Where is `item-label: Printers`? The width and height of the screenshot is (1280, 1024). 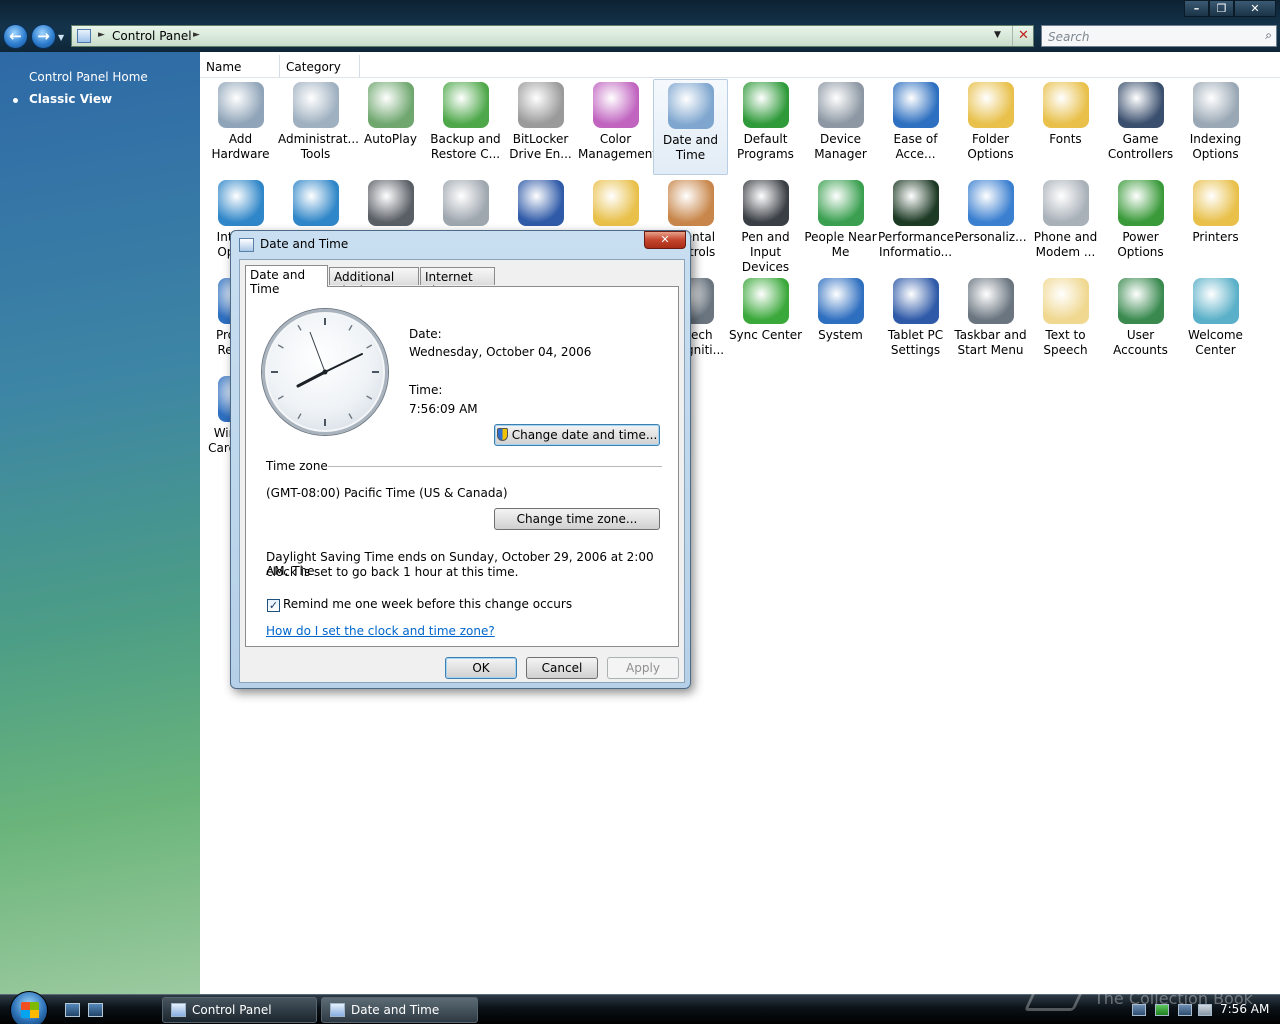
item-label: Printers is located at coordinates (1215, 237).